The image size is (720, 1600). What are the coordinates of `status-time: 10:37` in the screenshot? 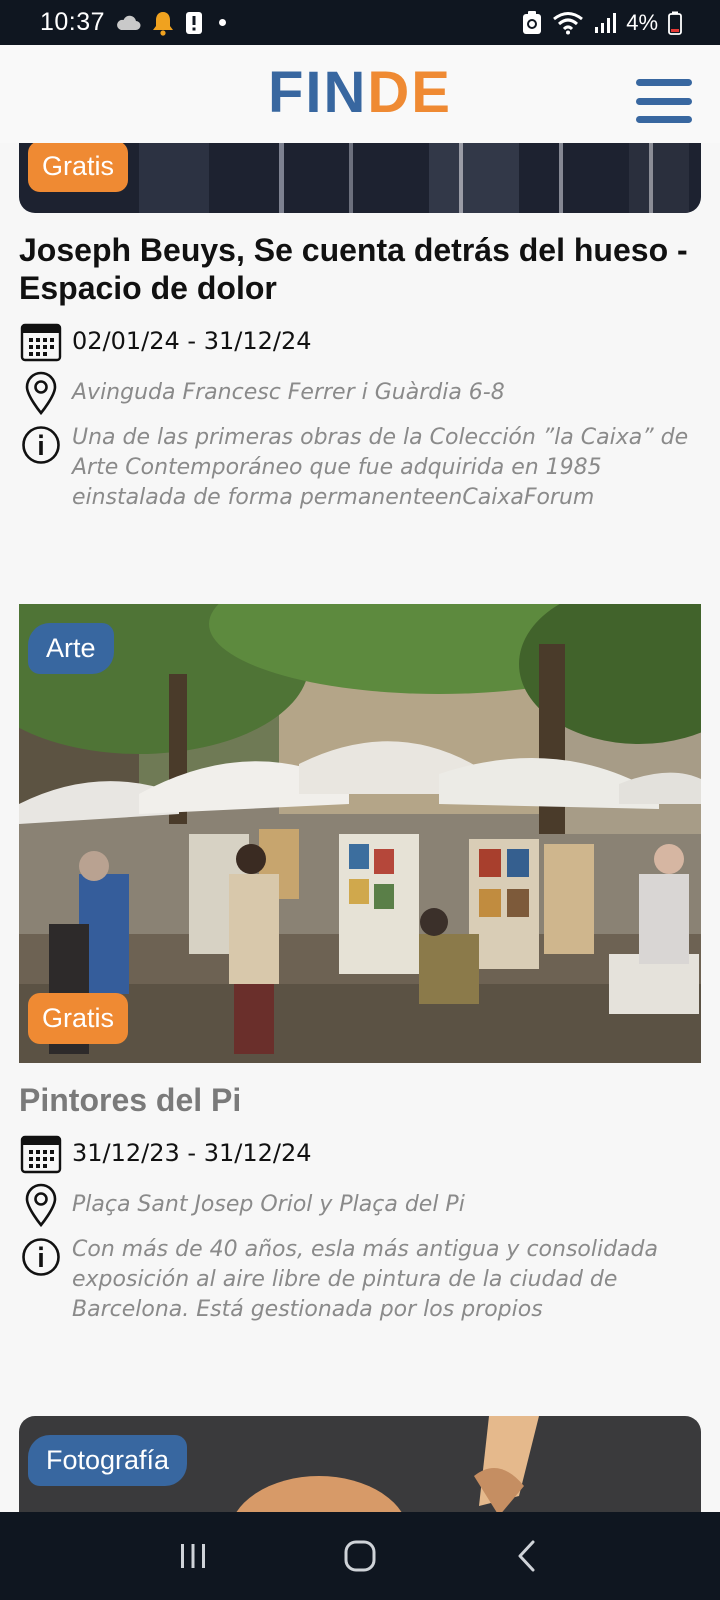 It's located at (73, 22).